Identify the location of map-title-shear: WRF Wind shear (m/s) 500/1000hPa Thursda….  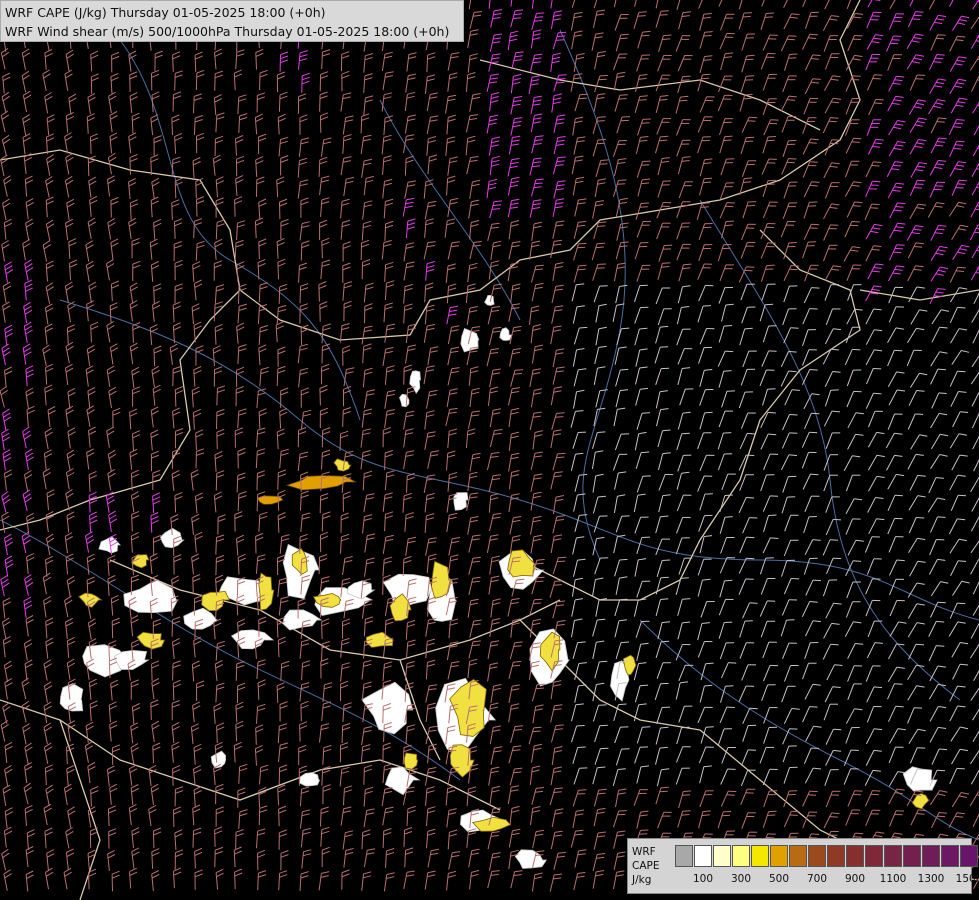
(227, 31).